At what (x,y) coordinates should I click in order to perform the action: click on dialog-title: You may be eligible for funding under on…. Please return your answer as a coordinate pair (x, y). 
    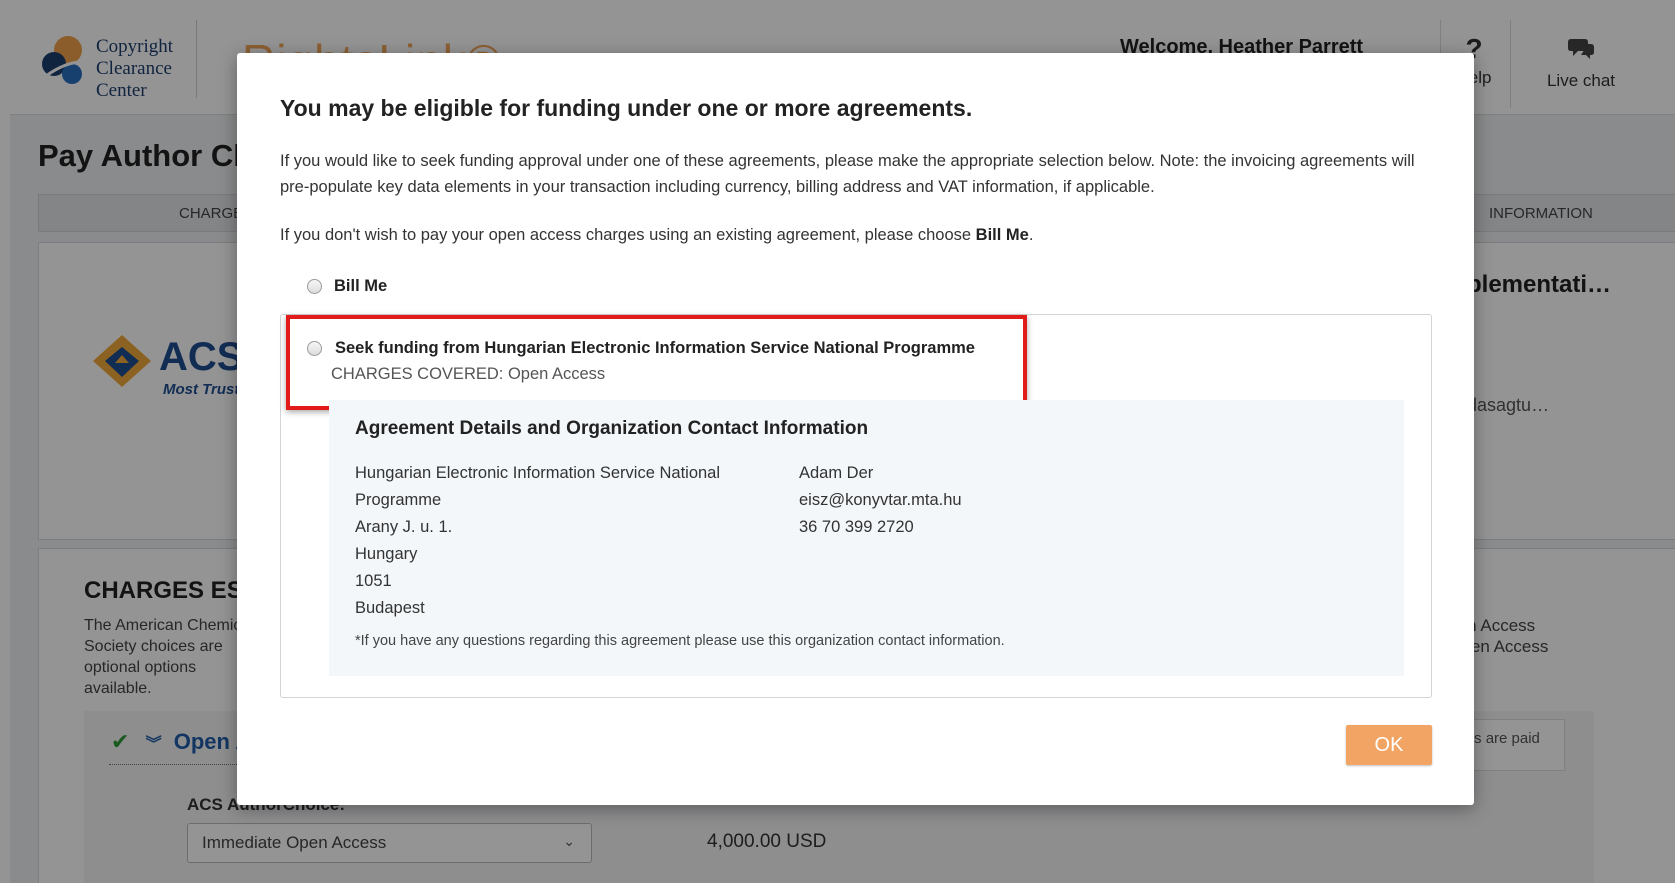
    Looking at the image, I should click on (626, 108).